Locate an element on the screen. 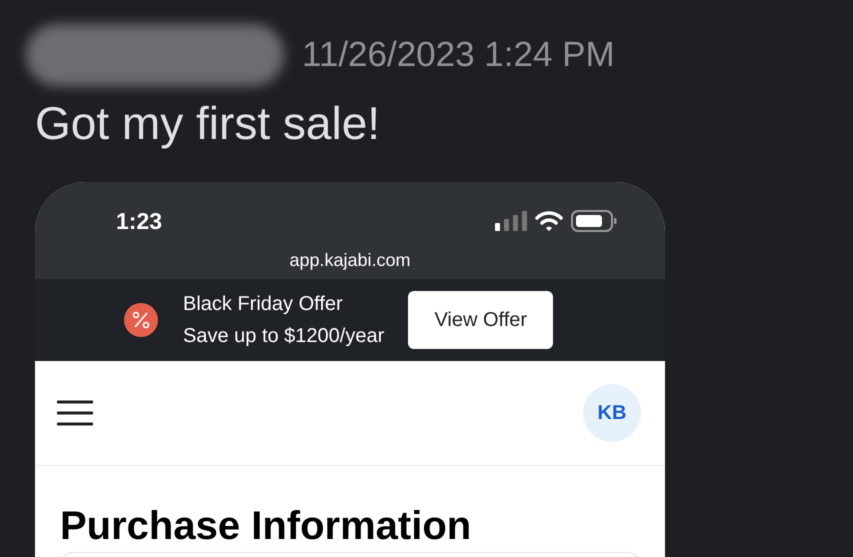 This screenshot has height=557, width=853. banner-subtitle: Save up to $1200/year is located at coordinates (283, 336).